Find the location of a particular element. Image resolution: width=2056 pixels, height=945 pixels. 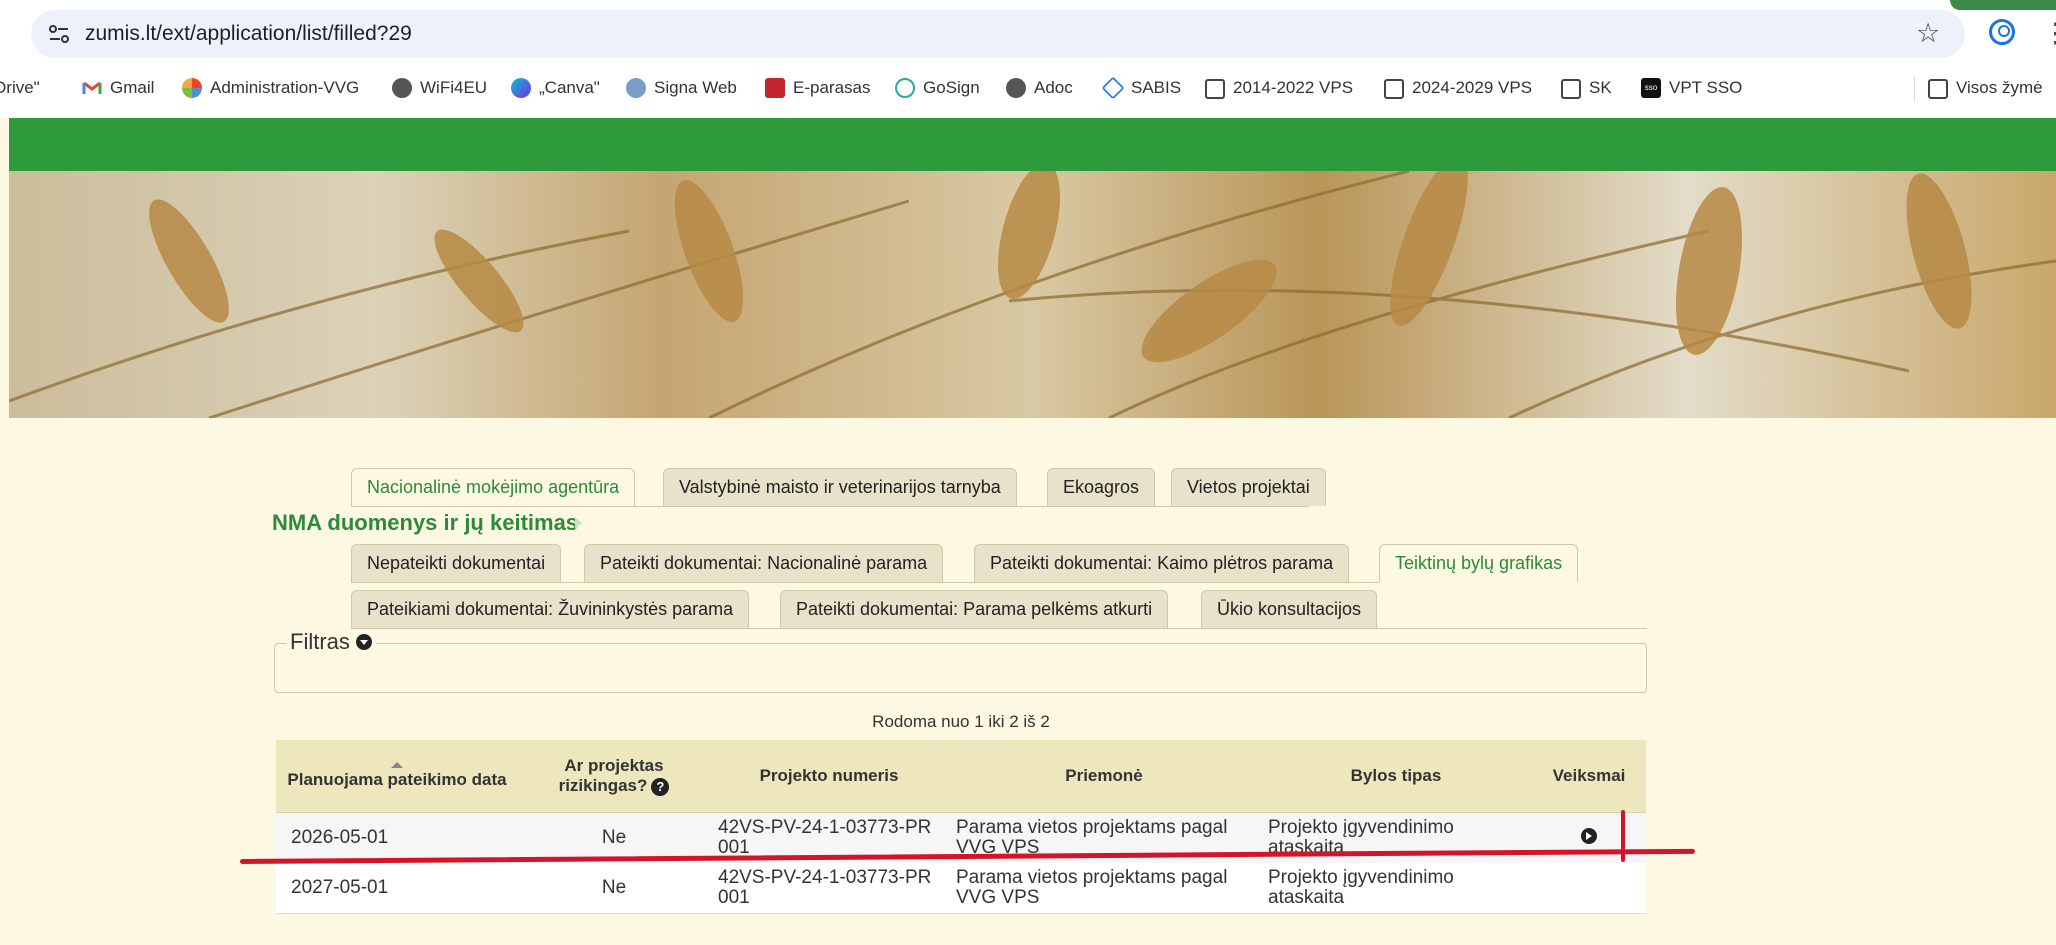

bookmark-folder-sk: SK is located at coordinates (1586, 88).